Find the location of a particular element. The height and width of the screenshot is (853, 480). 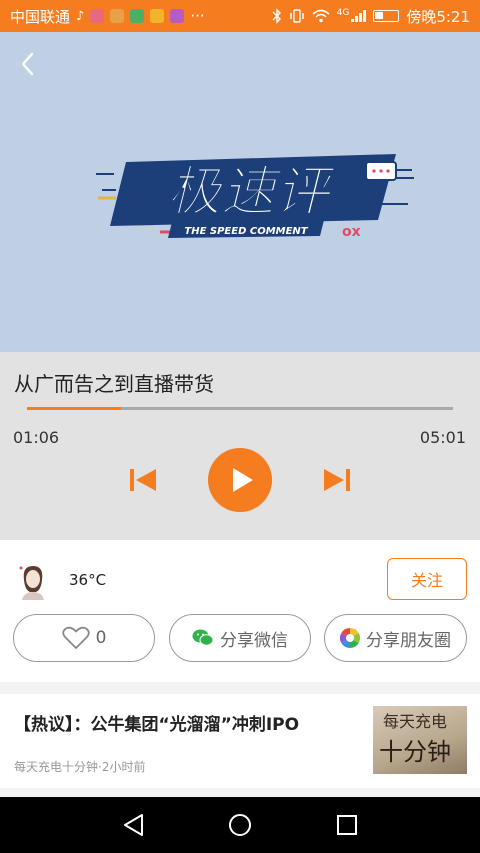

system-navigation-bar is located at coordinates (240, 825).